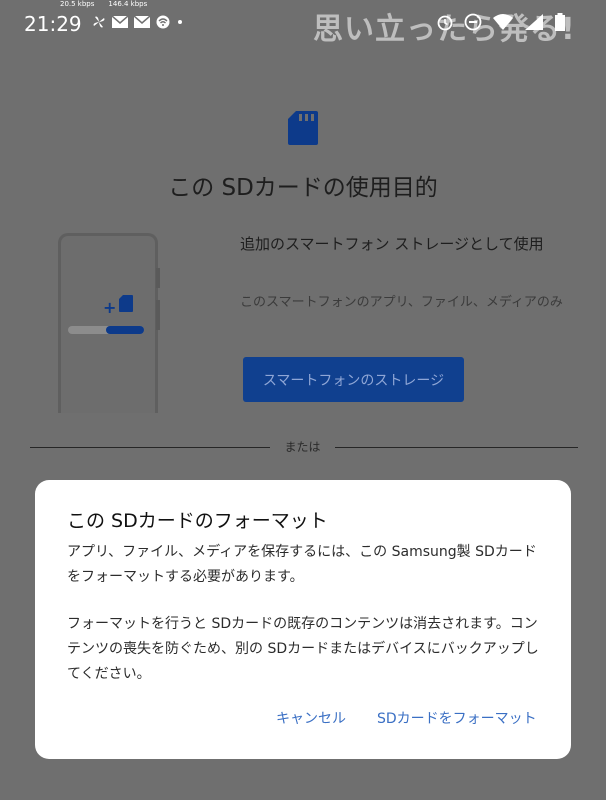 The image size is (606, 800). What do you see at coordinates (125, 330) in the screenshot?
I see `storage-bar-fill` at bounding box center [125, 330].